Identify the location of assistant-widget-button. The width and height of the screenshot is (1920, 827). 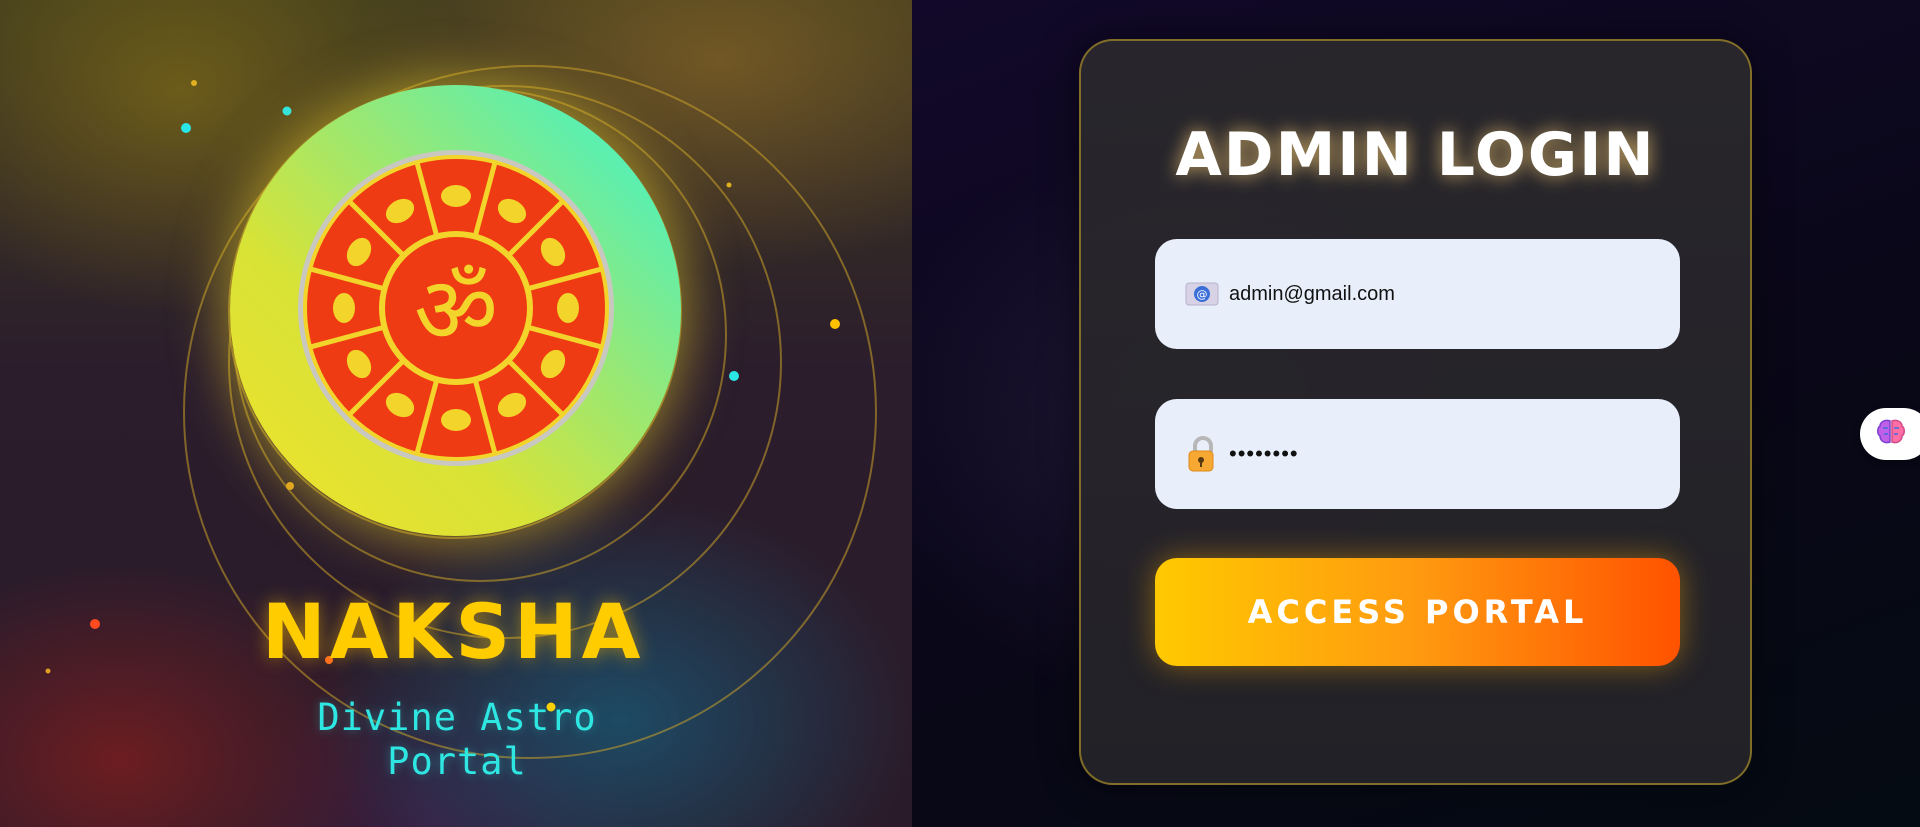
(1890, 434).